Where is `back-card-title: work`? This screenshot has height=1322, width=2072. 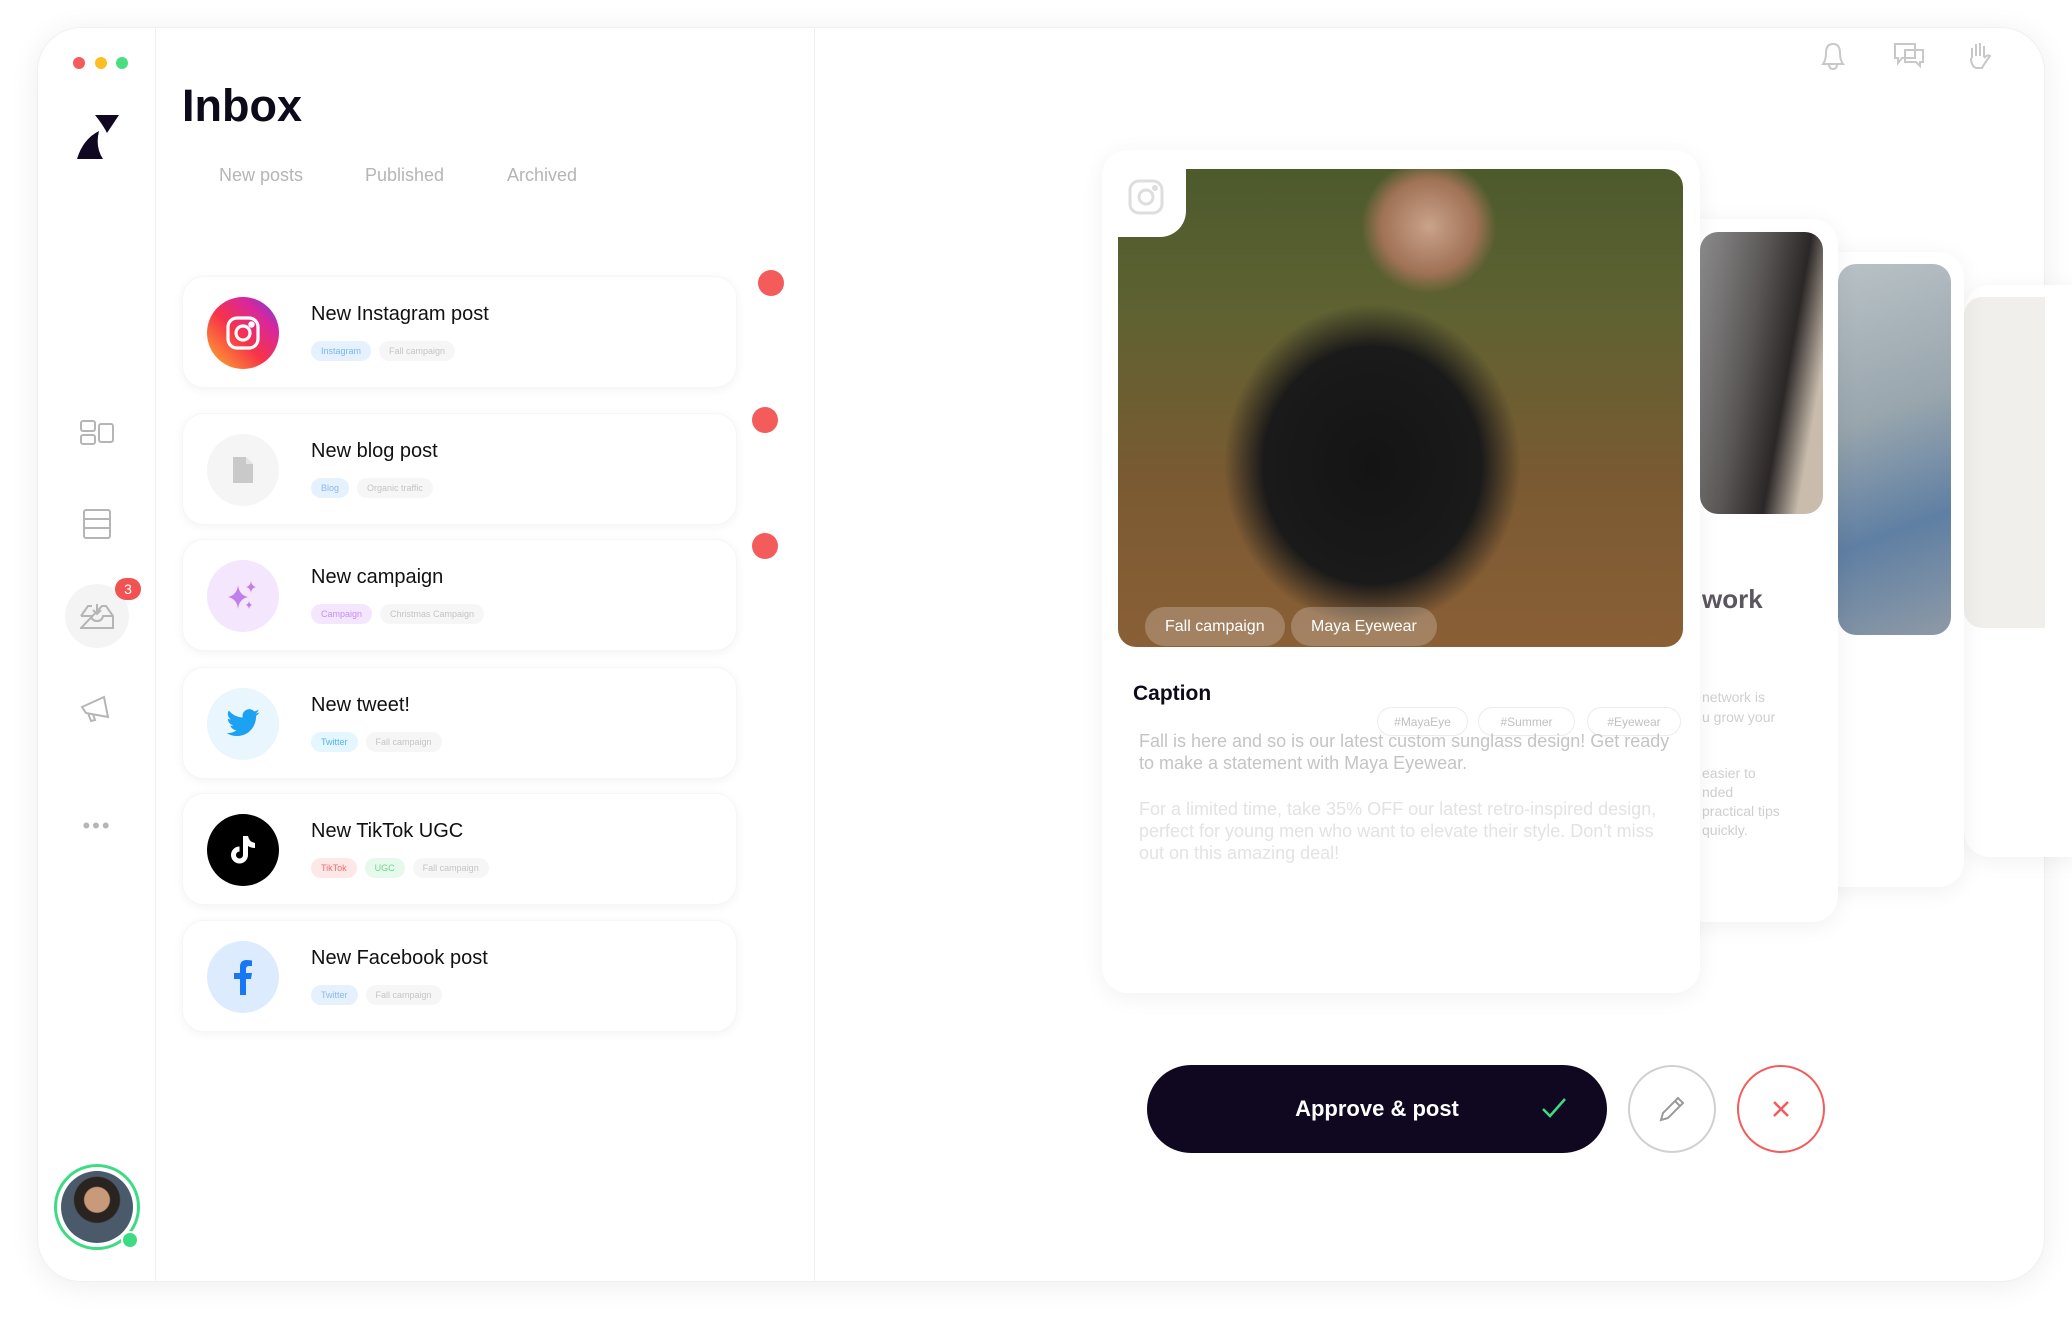 back-card-title: work is located at coordinates (1732, 599).